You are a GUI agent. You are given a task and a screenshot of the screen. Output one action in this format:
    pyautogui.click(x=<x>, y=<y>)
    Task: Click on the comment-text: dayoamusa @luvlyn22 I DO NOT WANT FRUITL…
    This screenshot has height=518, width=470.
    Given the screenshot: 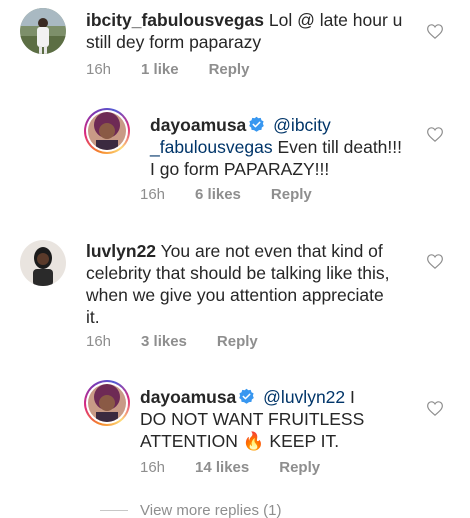 What is the action you would take?
    pyautogui.click(x=275, y=419)
    